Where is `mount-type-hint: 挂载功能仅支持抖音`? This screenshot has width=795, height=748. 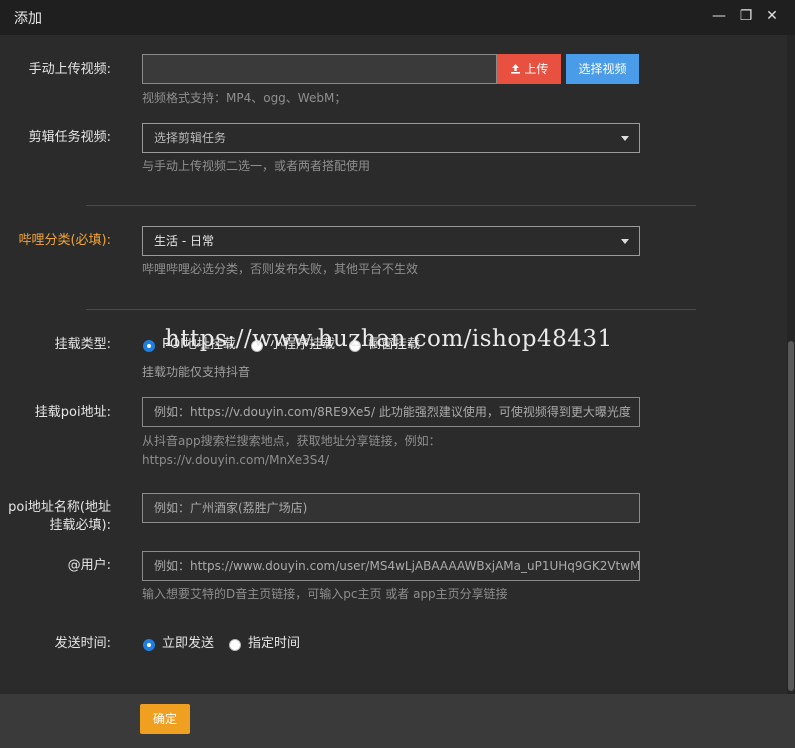
mount-type-hint: 挂载功能仅支持抖音 is located at coordinates (196, 372).